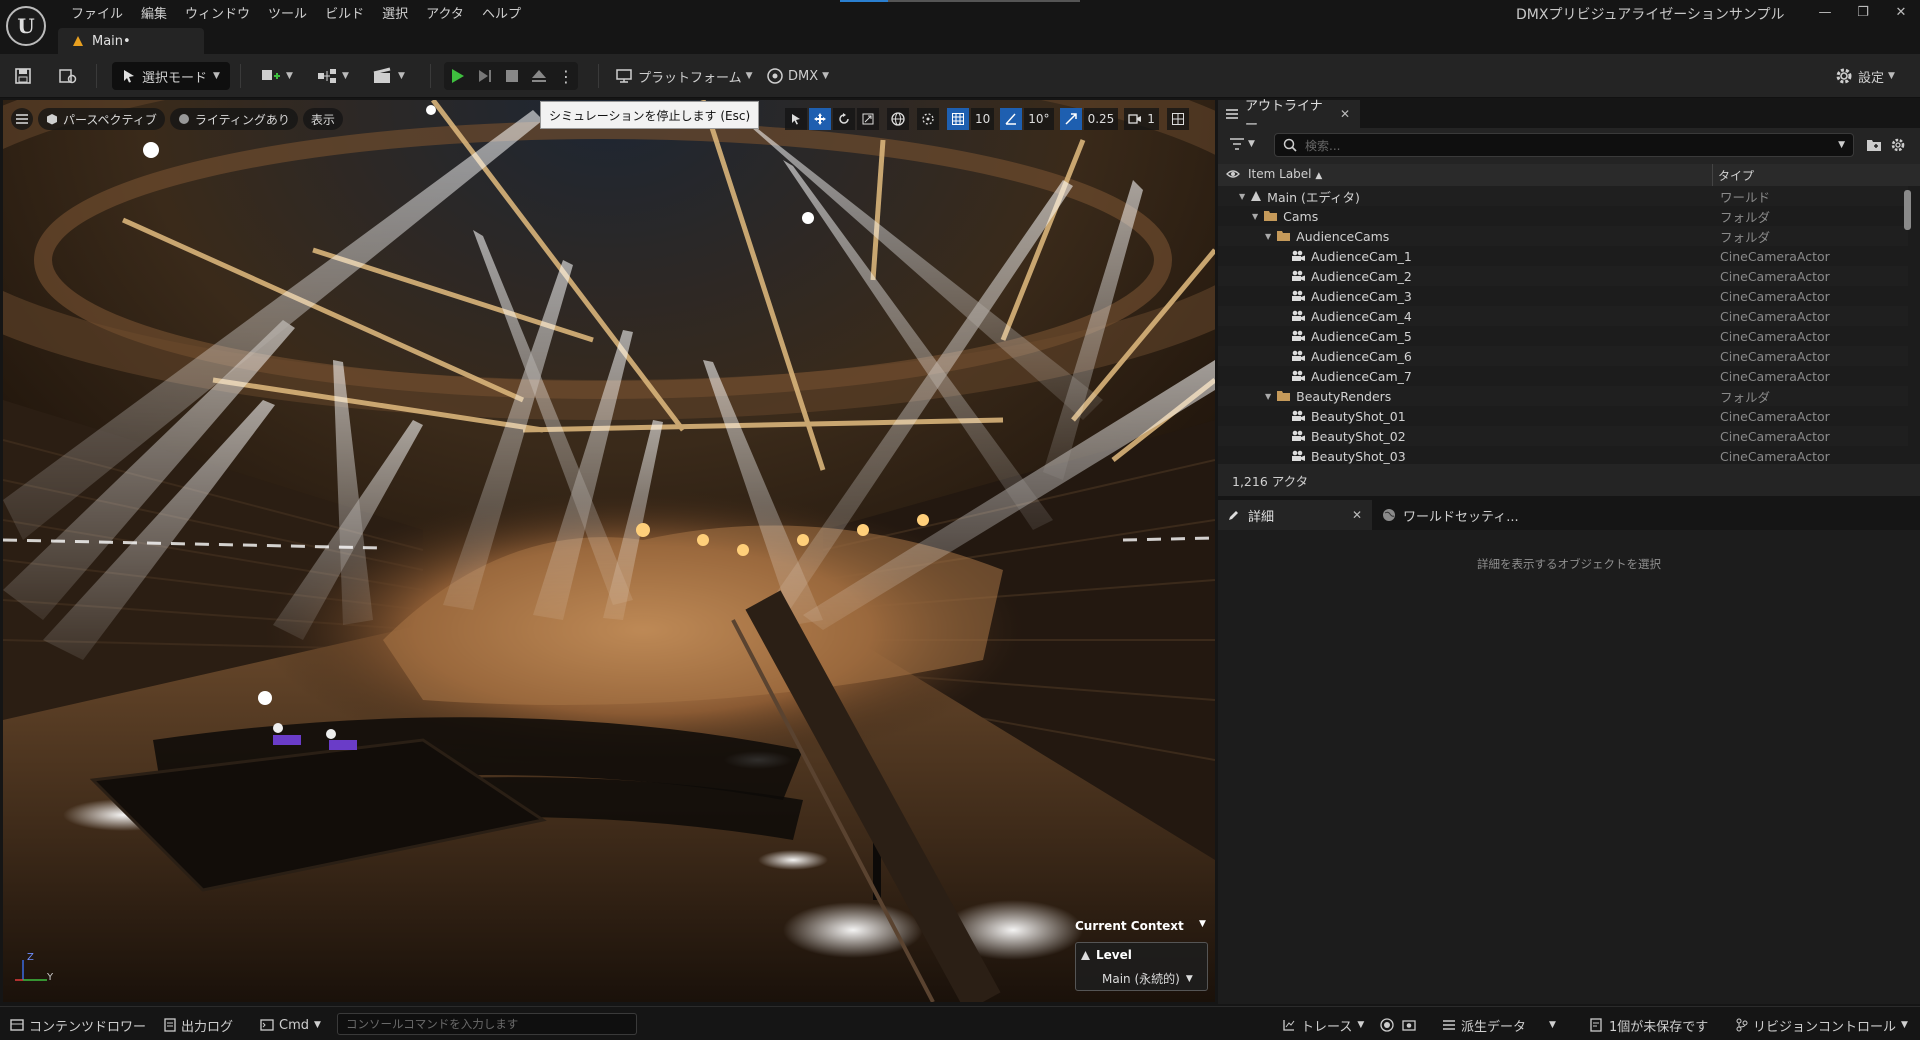 The width and height of the screenshot is (1920, 1040). What do you see at coordinates (1563, 376) in the screenshot?
I see `table-row: AudienceCam_7 CineCameraActor` at bounding box center [1563, 376].